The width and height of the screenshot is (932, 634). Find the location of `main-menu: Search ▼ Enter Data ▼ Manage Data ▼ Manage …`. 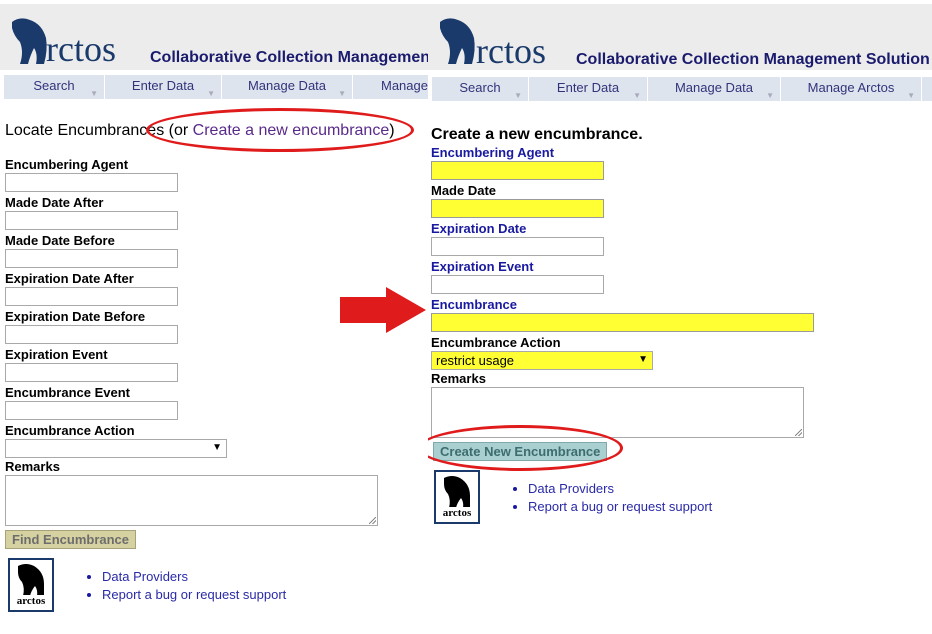

main-menu: Search ▼ Enter Data ▼ Manage Data ▼ Manage … is located at coordinates (682, 88).